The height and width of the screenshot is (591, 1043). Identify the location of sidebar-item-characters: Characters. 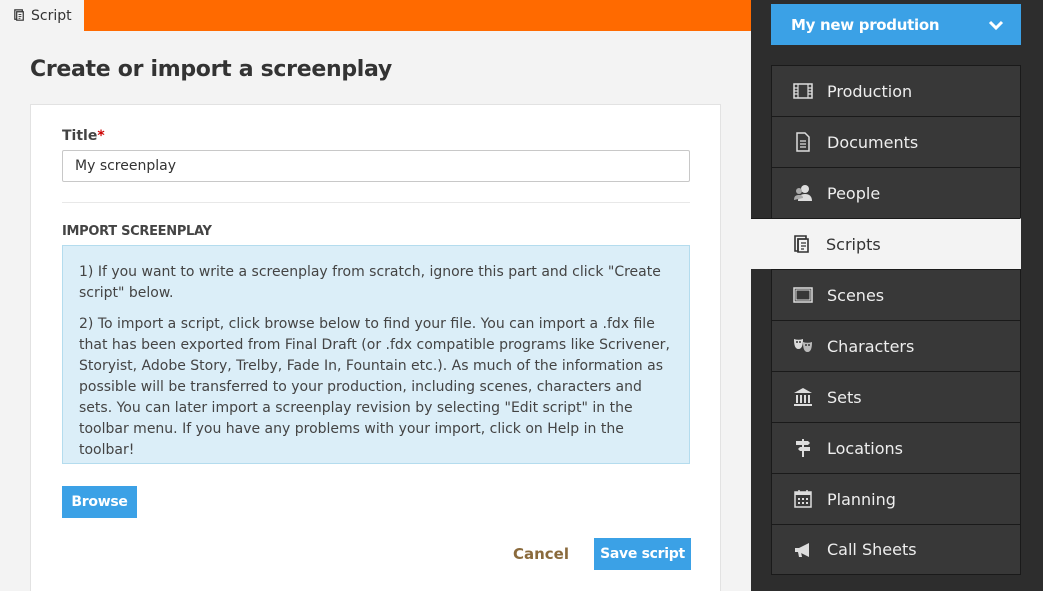
(896, 345).